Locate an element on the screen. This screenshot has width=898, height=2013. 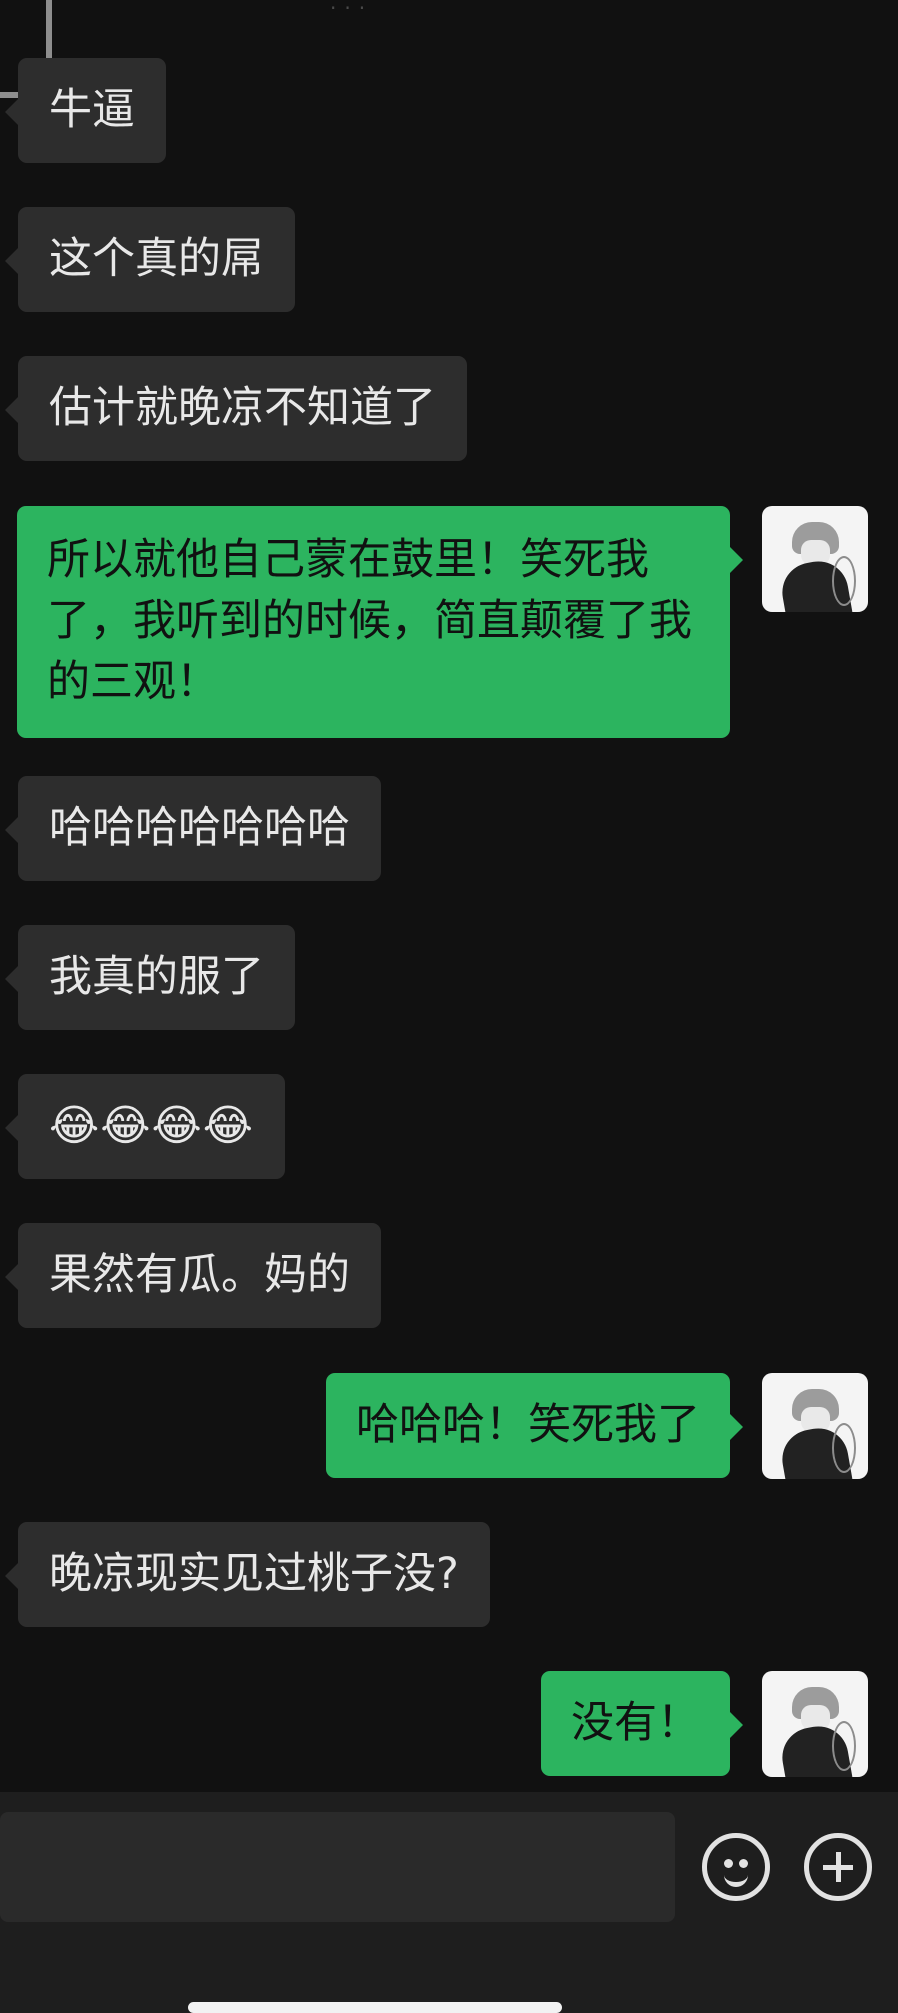
home-indicator is located at coordinates (375, 2007).